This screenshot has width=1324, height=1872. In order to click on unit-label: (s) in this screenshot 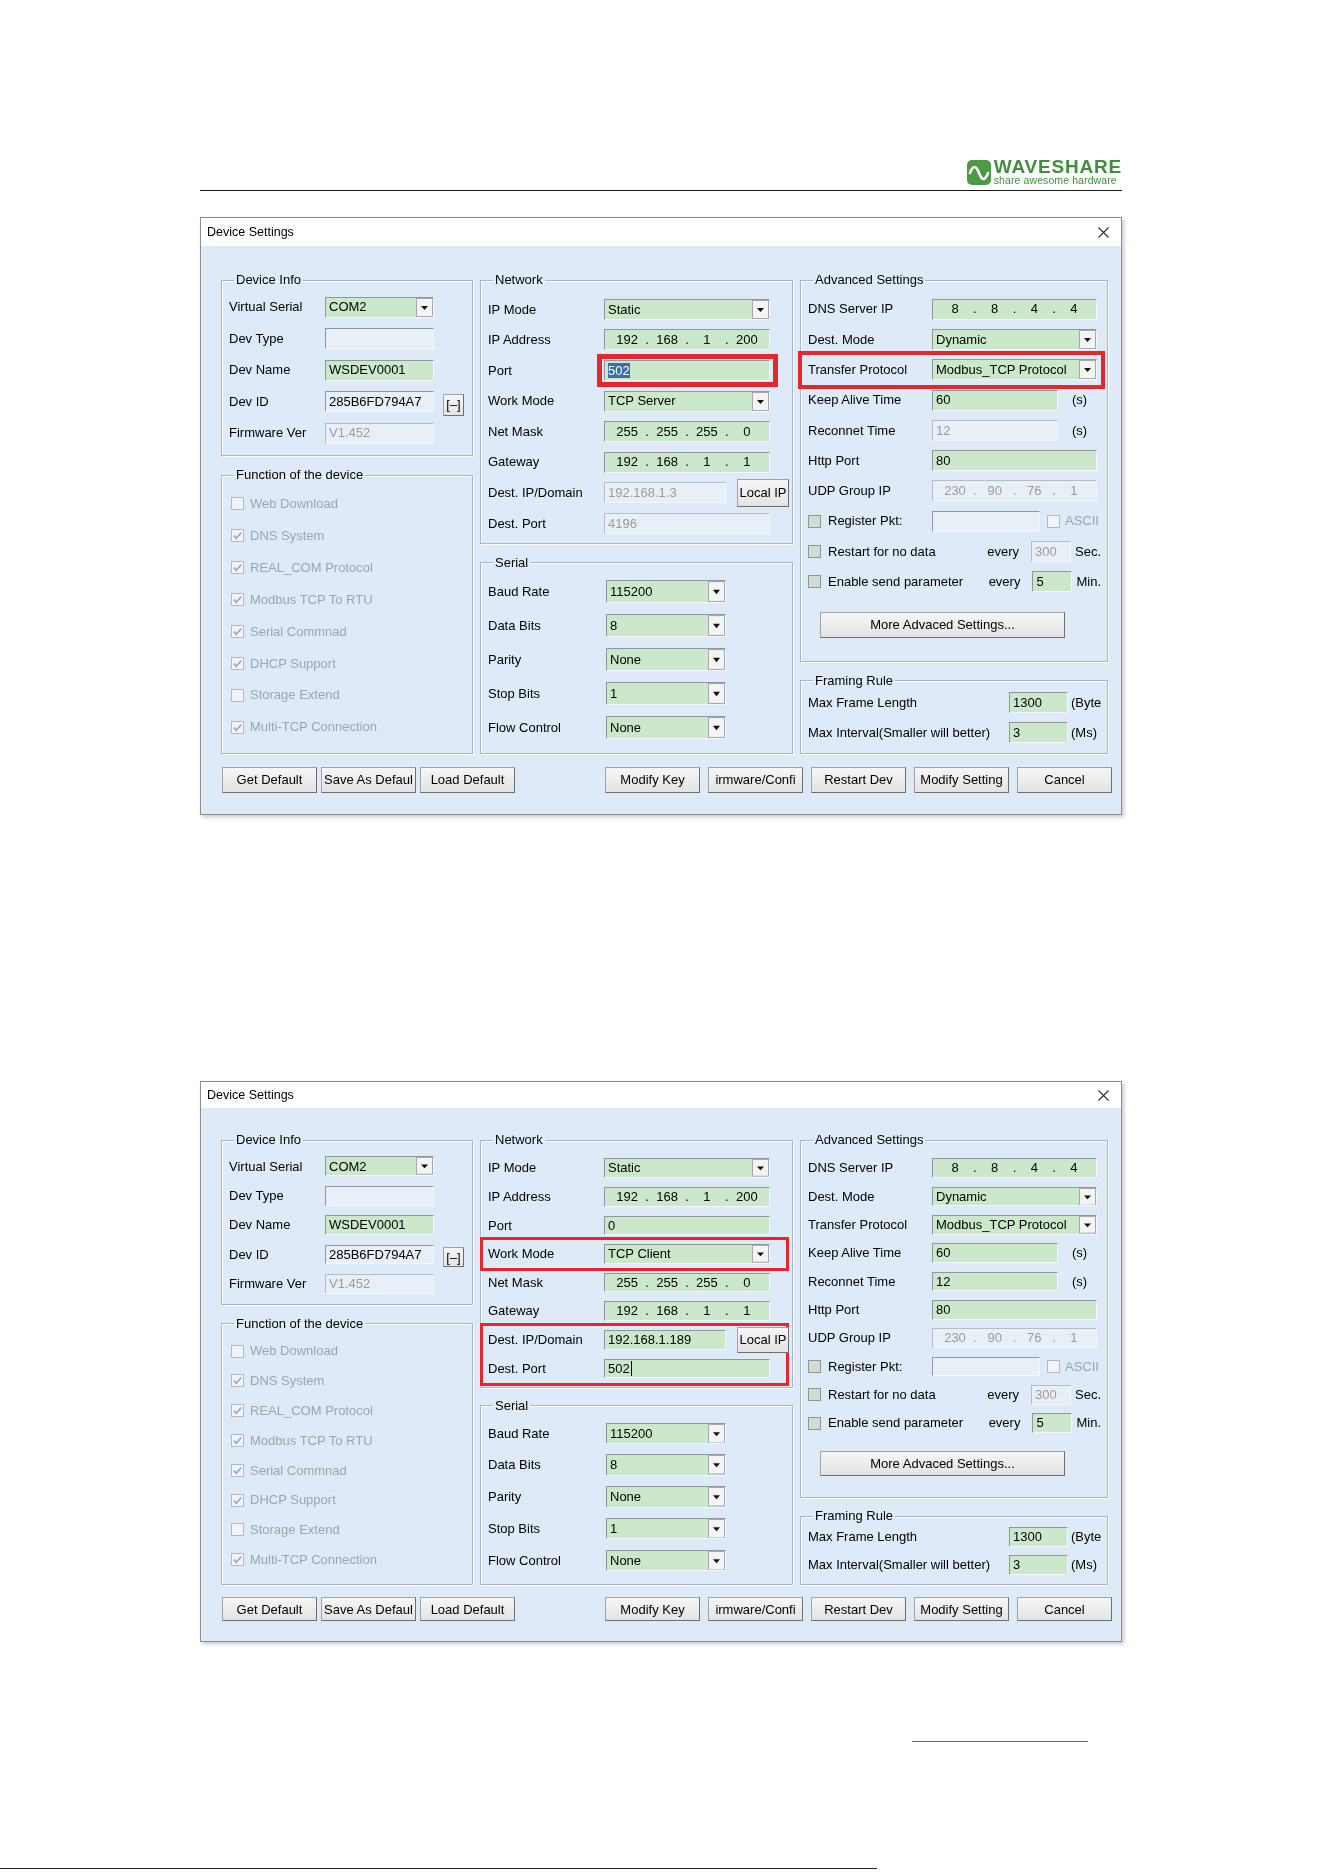, I will do `click(1080, 430)`.